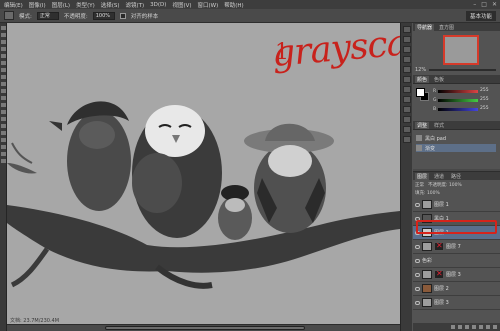 The height and width of the screenshot is (331, 500). Describe the element at coordinates (407, 59) in the screenshot. I see `brush-presets-icon` at that location.